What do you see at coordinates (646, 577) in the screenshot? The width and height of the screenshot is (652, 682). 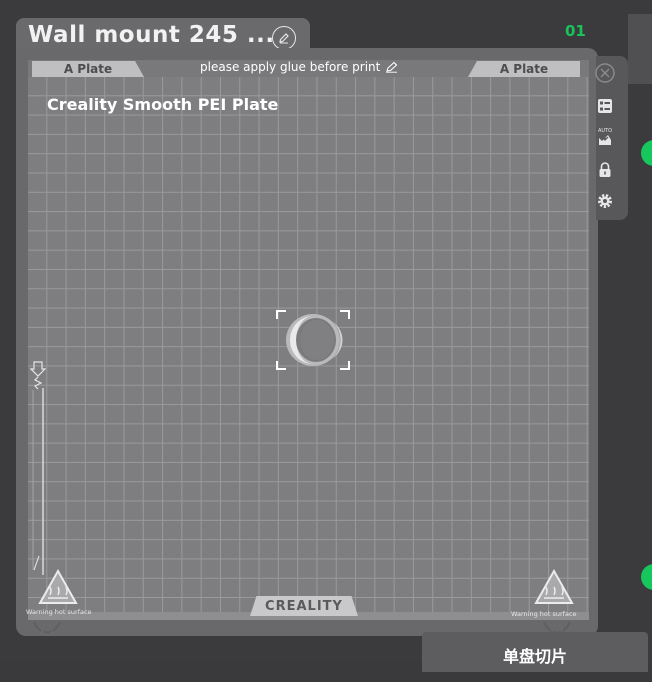 I see `collapse-handle-bottom` at bounding box center [646, 577].